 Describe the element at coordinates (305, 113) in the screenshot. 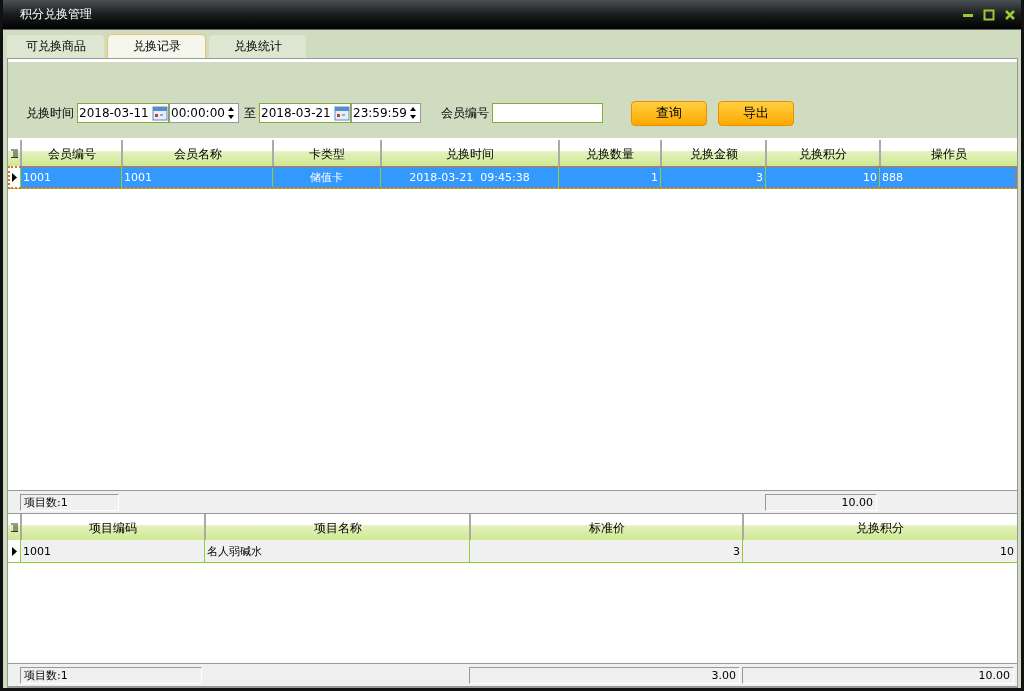

I see `date-field: 2018-03-21` at that location.